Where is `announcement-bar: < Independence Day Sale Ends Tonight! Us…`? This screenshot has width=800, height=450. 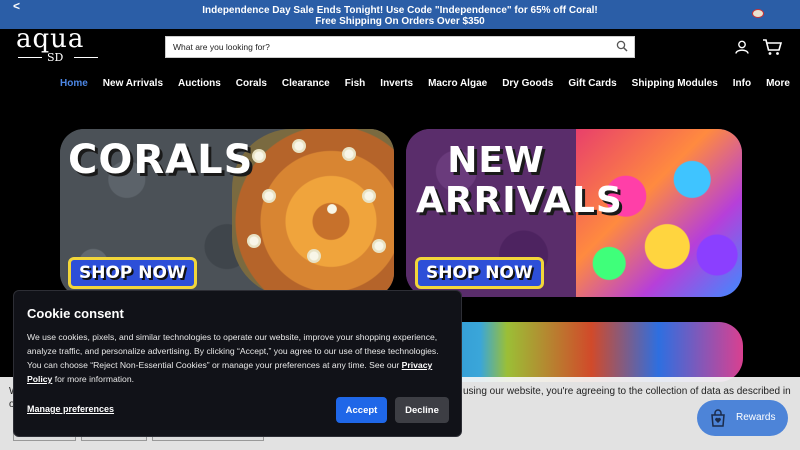
announcement-bar: < Independence Day Sale Ends Tonight! Us… is located at coordinates (400, 14).